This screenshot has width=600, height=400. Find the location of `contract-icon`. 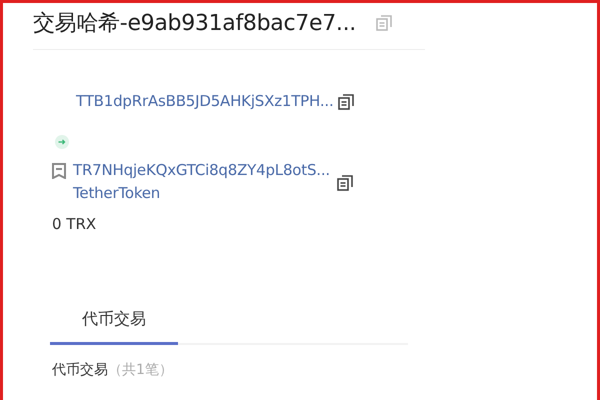

contract-icon is located at coordinates (59, 171).